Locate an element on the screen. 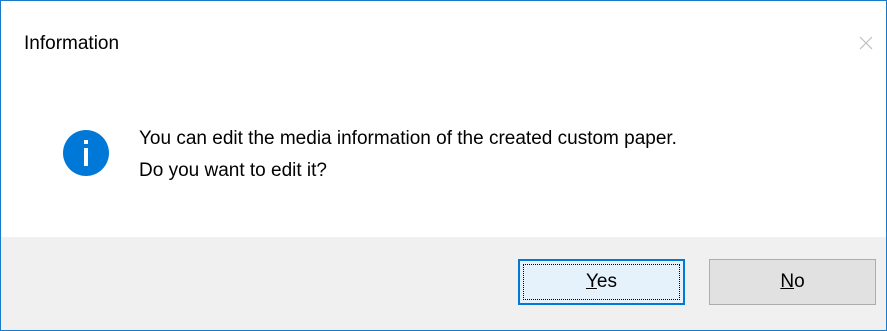  no-button: No is located at coordinates (792, 282).